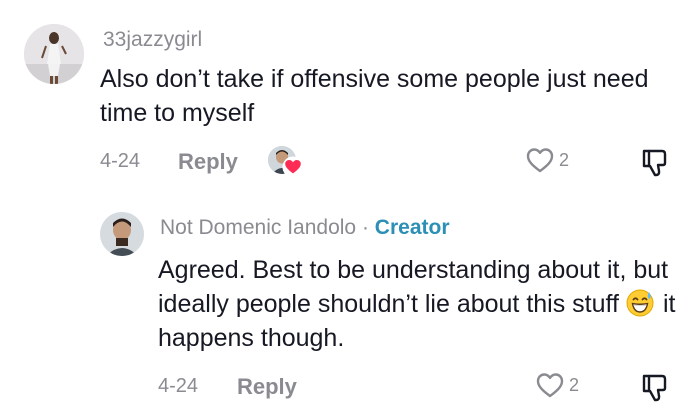 Image resolution: width=700 pixels, height=419 pixels. Describe the element at coordinates (152, 40) in the screenshot. I see `comment-username: 33jazzygirl` at that location.